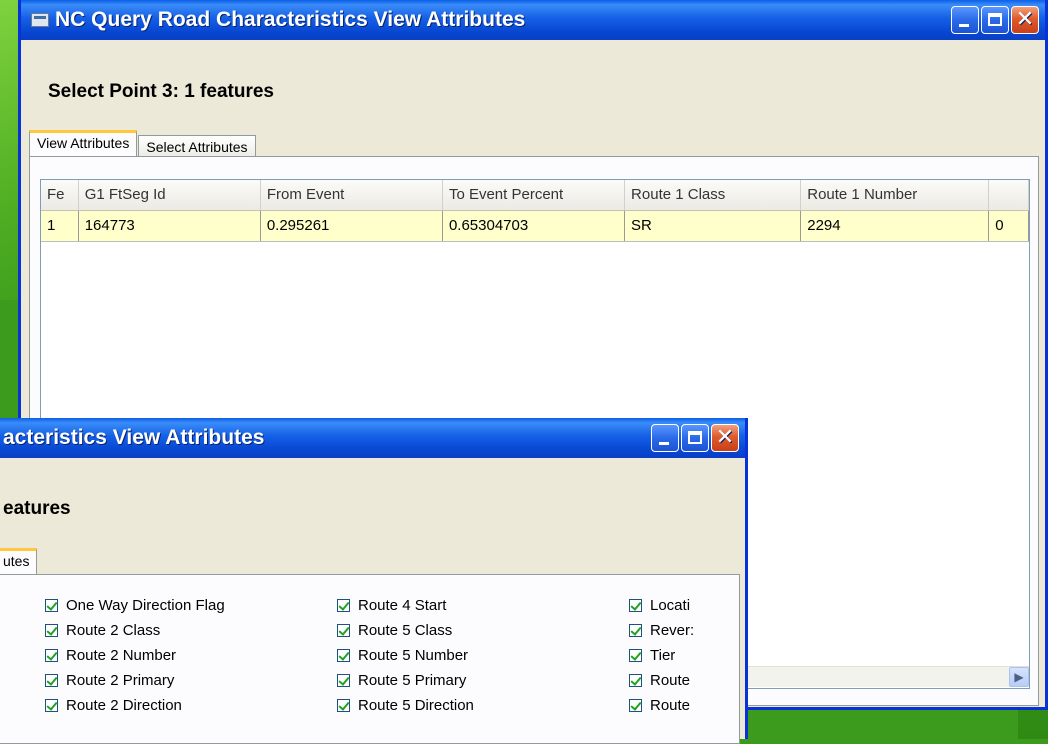  Describe the element at coordinates (60, 226) in the screenshot. I see `table-cell: 1` at that location.